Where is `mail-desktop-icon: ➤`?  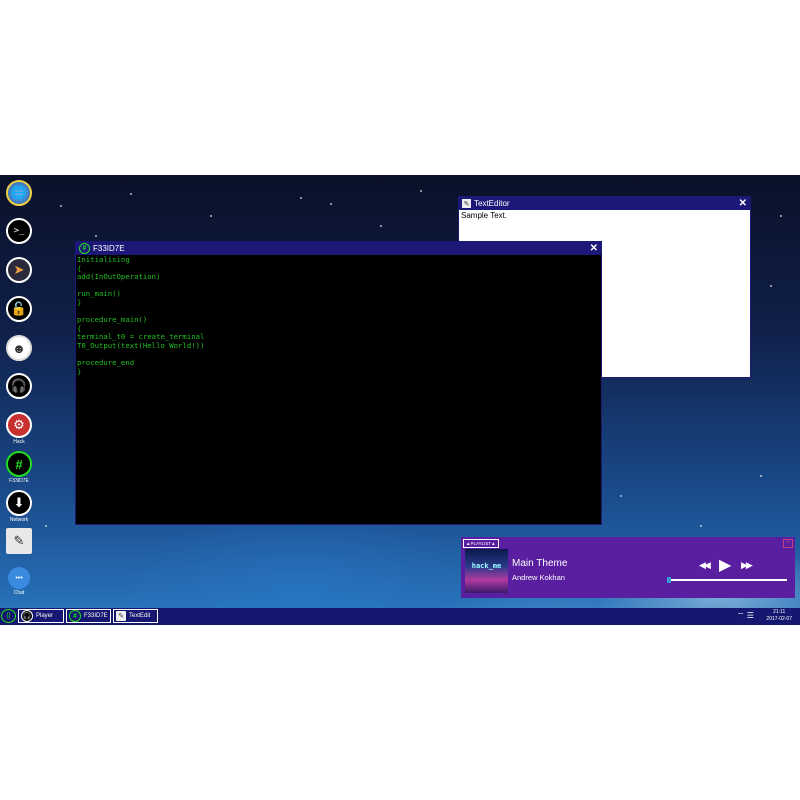 mail-desktop-icon: ➤ is located at coordinates (19, 270).